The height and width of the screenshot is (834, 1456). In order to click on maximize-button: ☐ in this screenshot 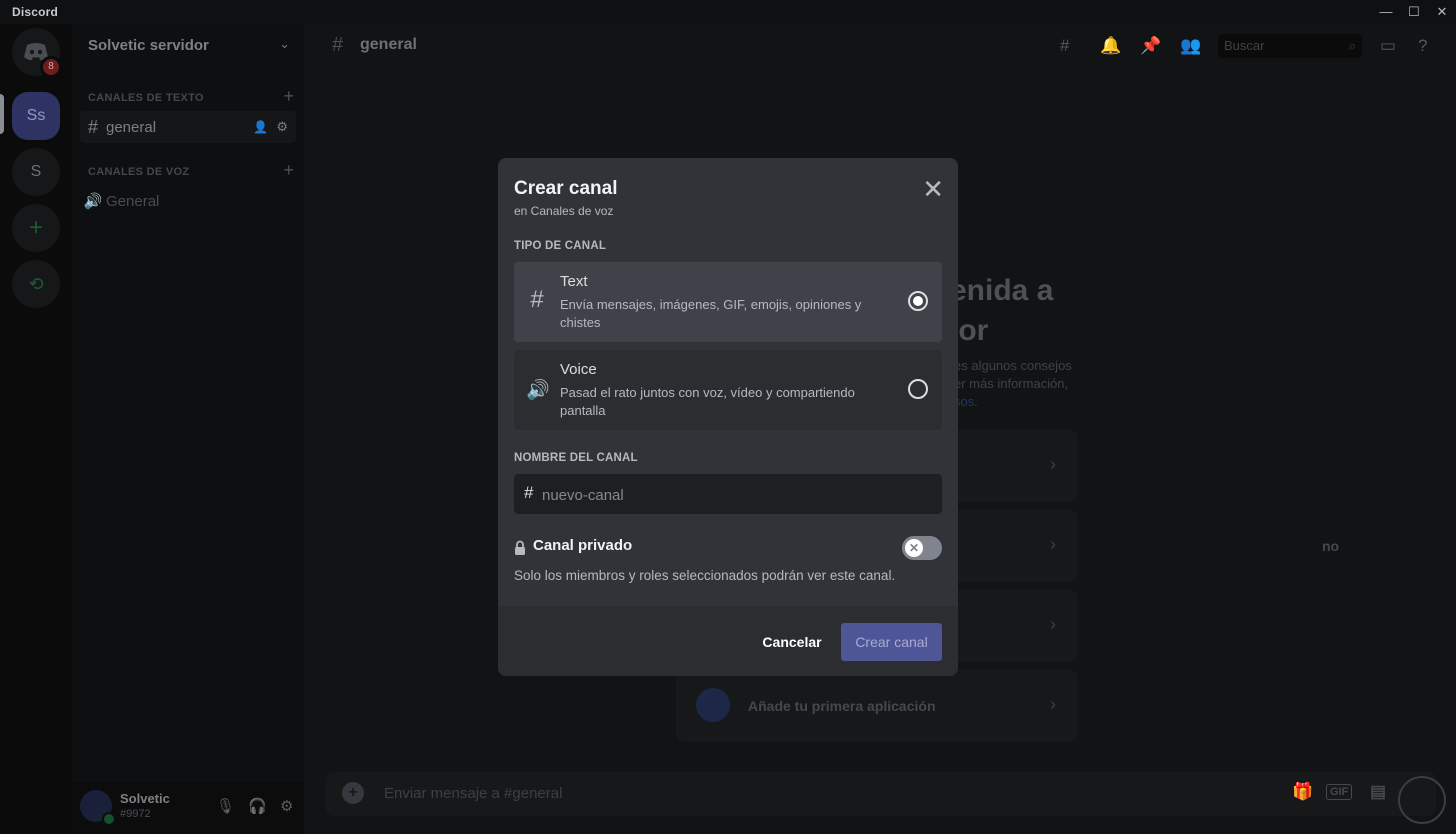, I will do `click(1414, 12)`.